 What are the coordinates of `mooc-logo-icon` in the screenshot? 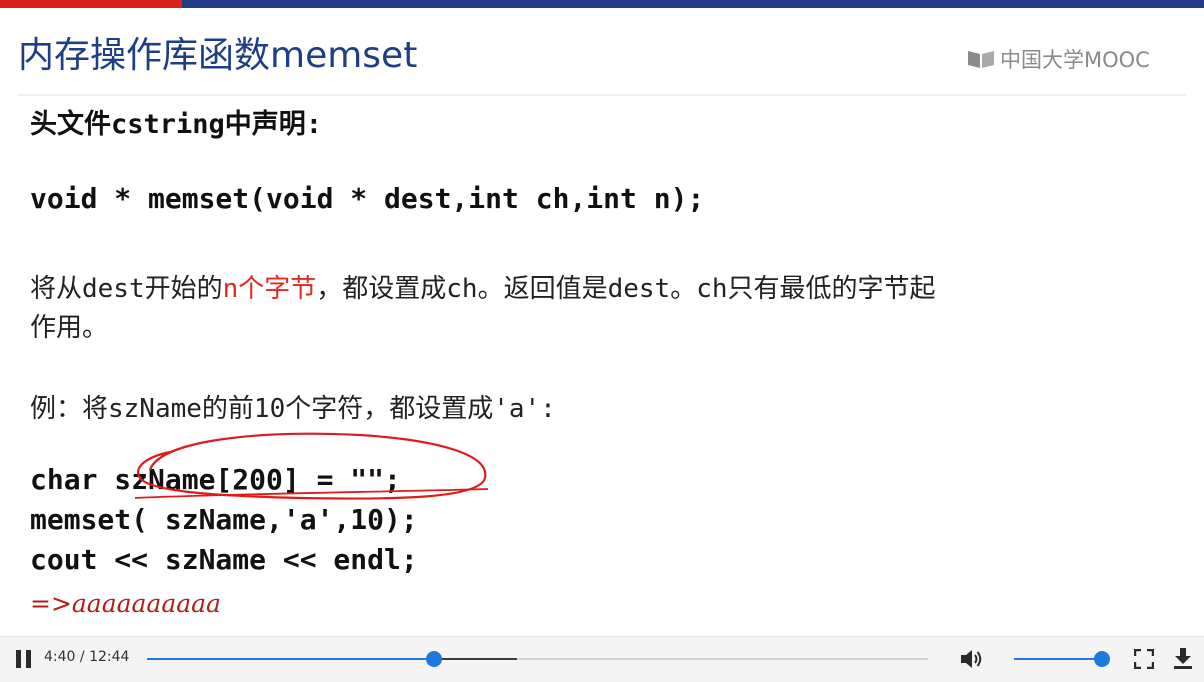 It's located at (981, 59).